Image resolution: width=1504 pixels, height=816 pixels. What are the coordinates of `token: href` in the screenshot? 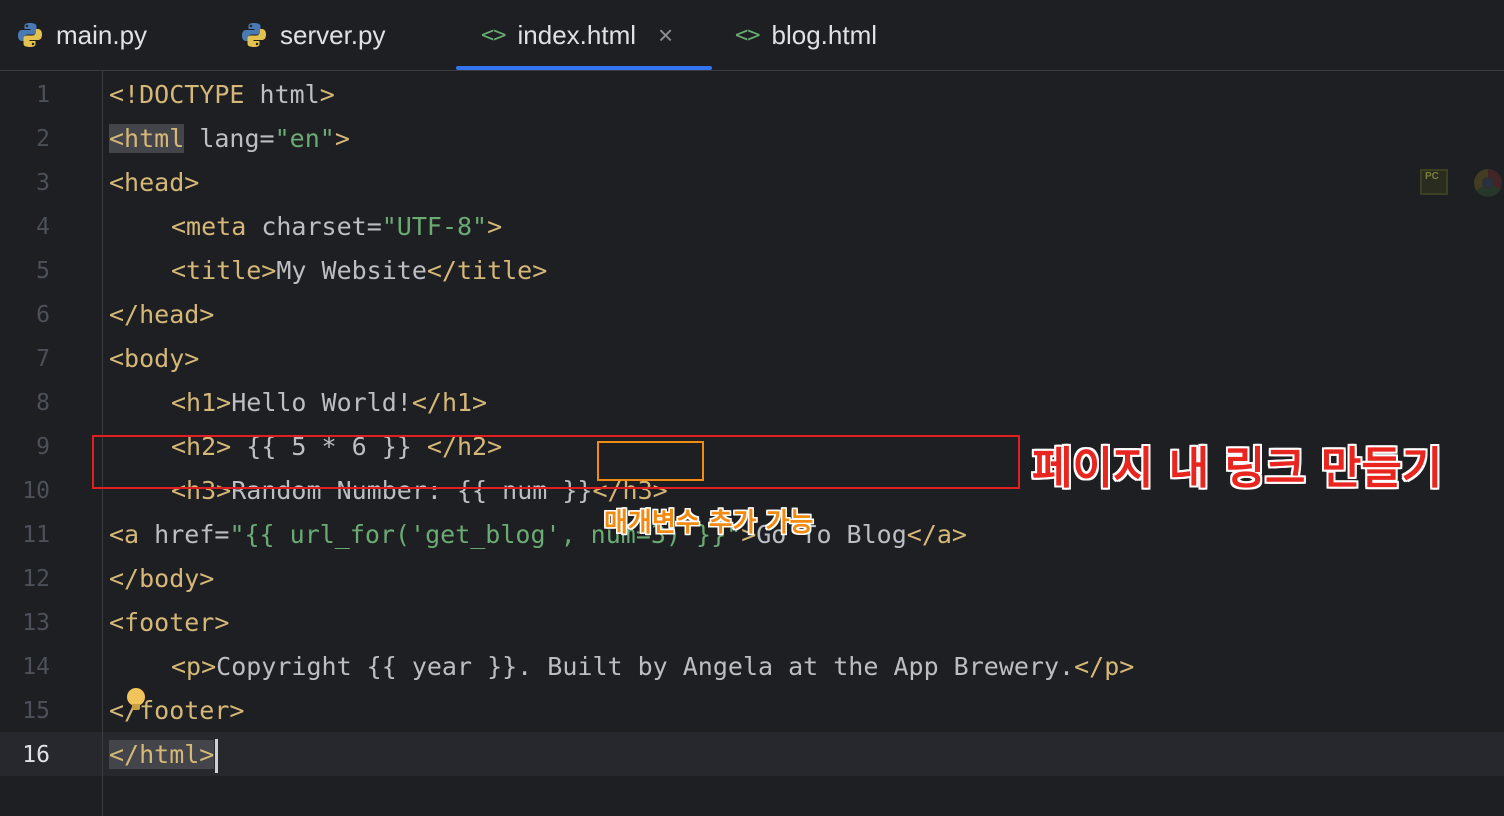 It's located at (177, 534).